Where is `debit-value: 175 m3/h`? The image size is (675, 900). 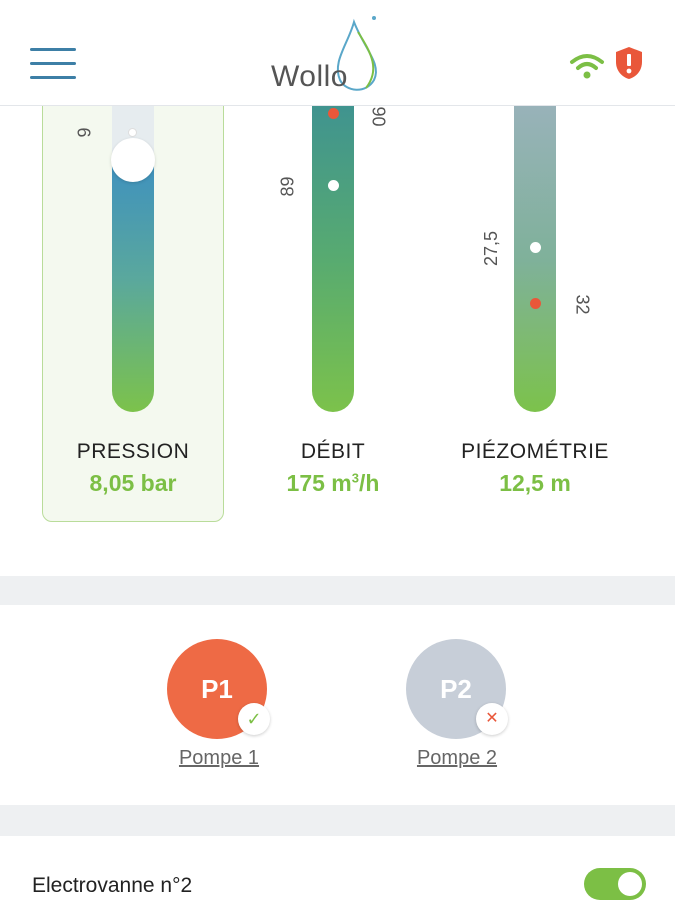 debit-value: 175 m3/h is located at coordinates (333, 483).